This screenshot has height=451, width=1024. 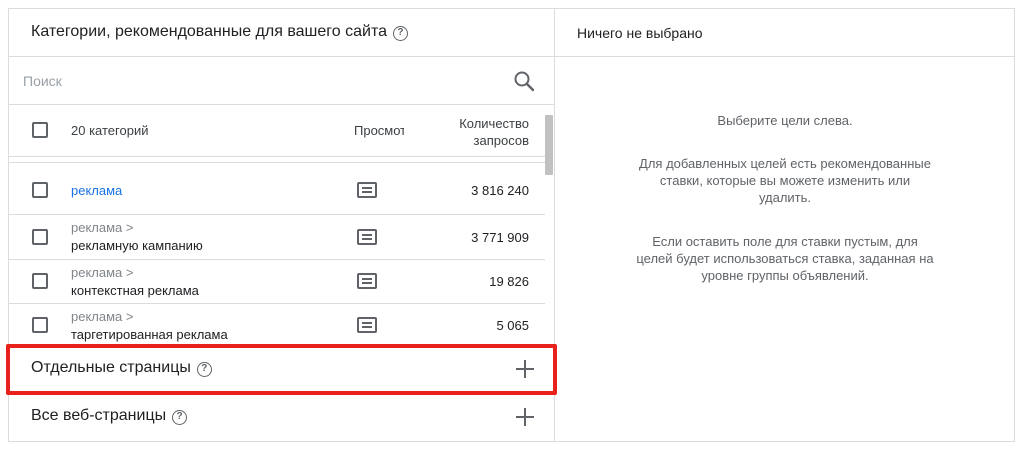 I want to click on header-divider, so click(x=277, y=156).